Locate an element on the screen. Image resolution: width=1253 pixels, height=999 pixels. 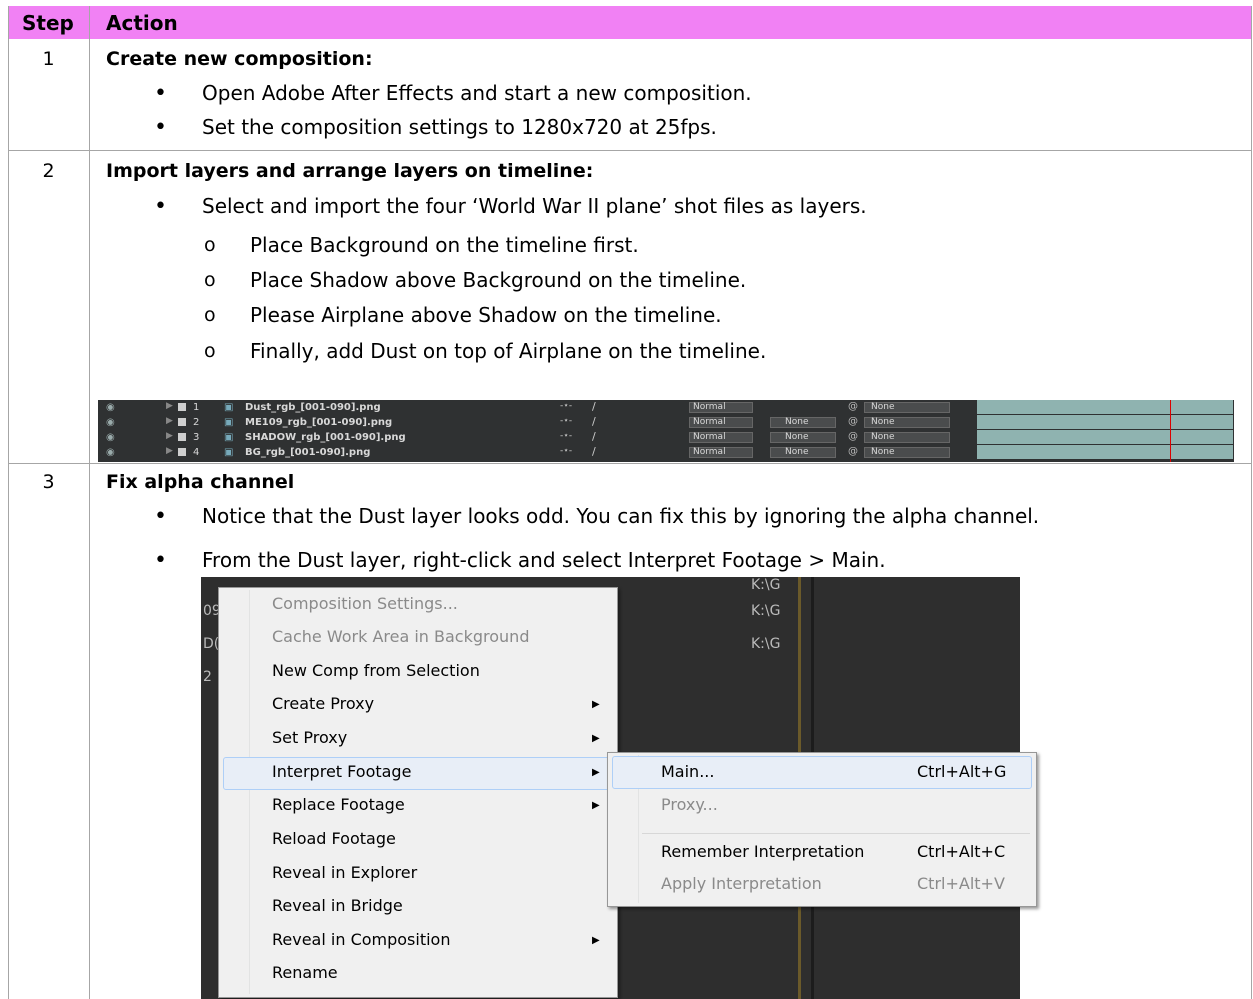
layer-name: BG_rgb_[001-090].png is located at coordinates (307, 452).